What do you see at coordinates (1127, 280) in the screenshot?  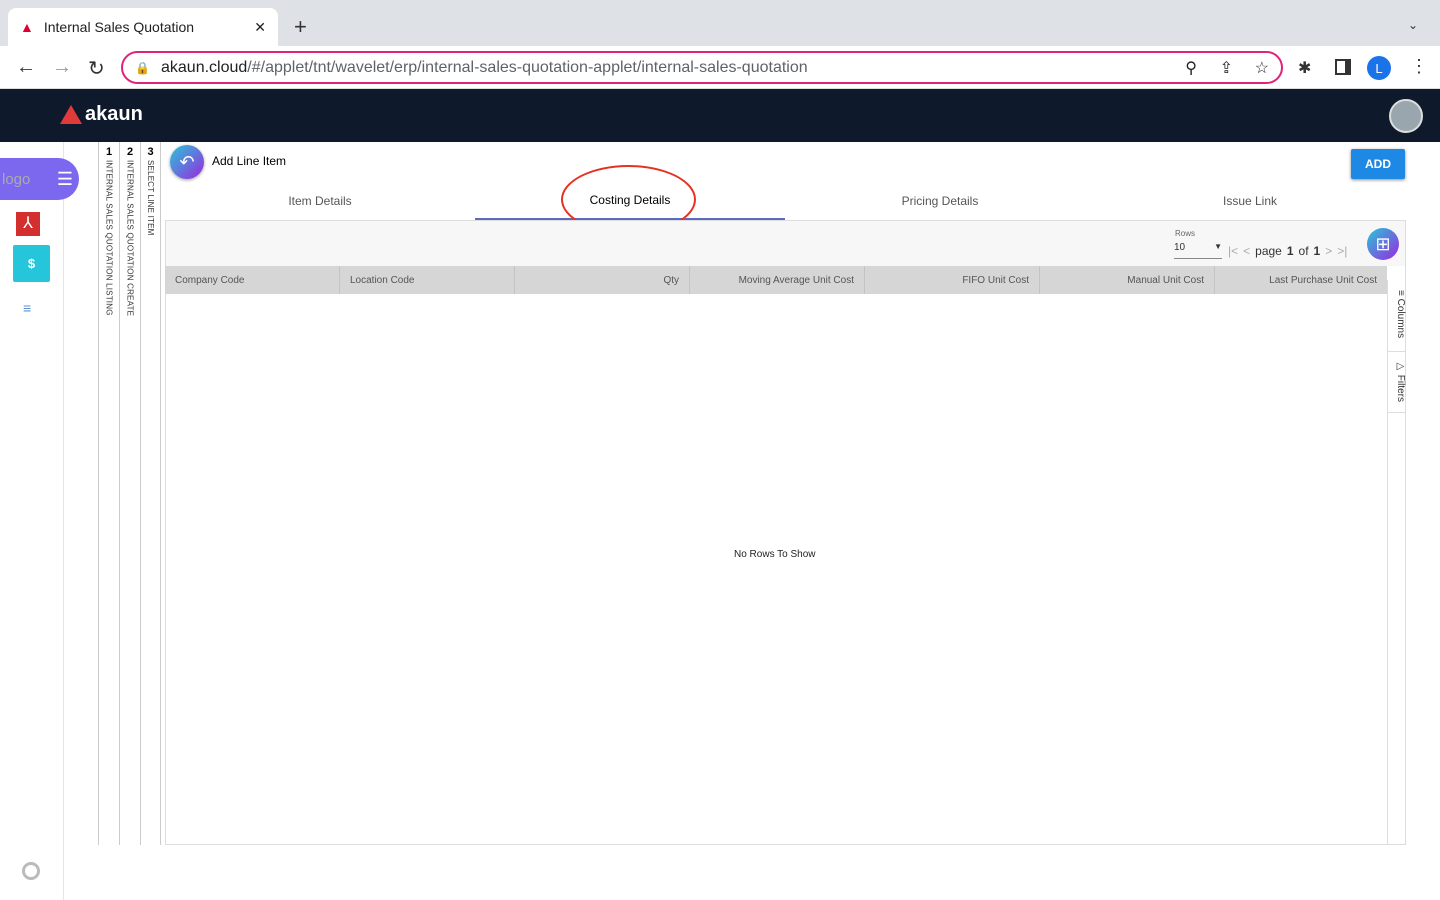 I see `col-manual-unit-cost: Manual Unit Cost` at bounding box center [1127, 280].